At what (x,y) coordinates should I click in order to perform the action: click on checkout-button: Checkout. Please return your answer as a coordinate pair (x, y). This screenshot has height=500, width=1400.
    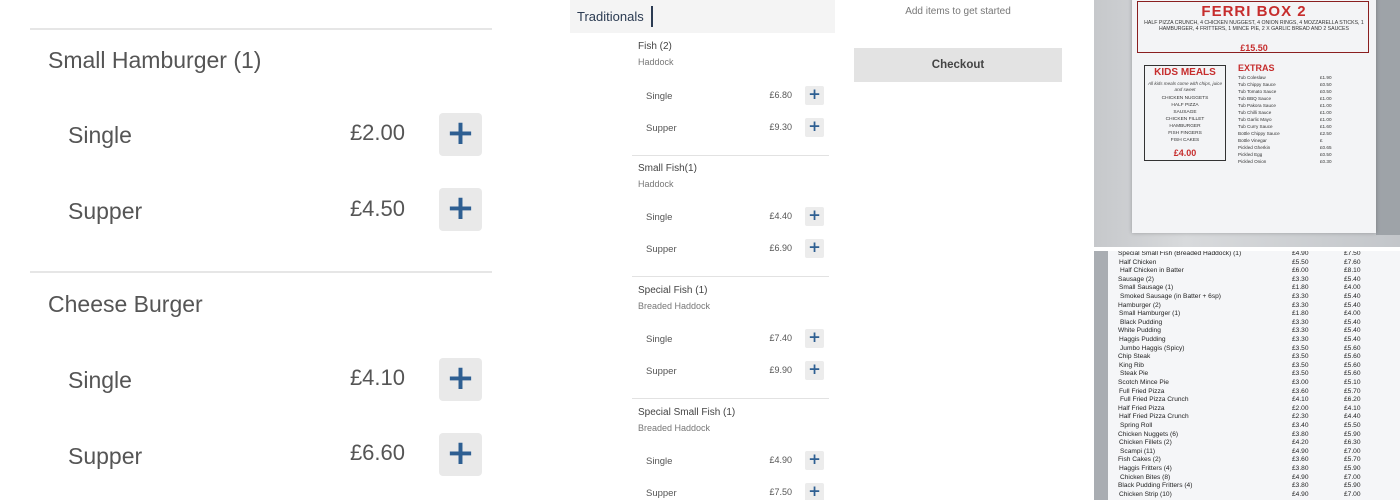
    Looking at the image, I should click on (958, 65).